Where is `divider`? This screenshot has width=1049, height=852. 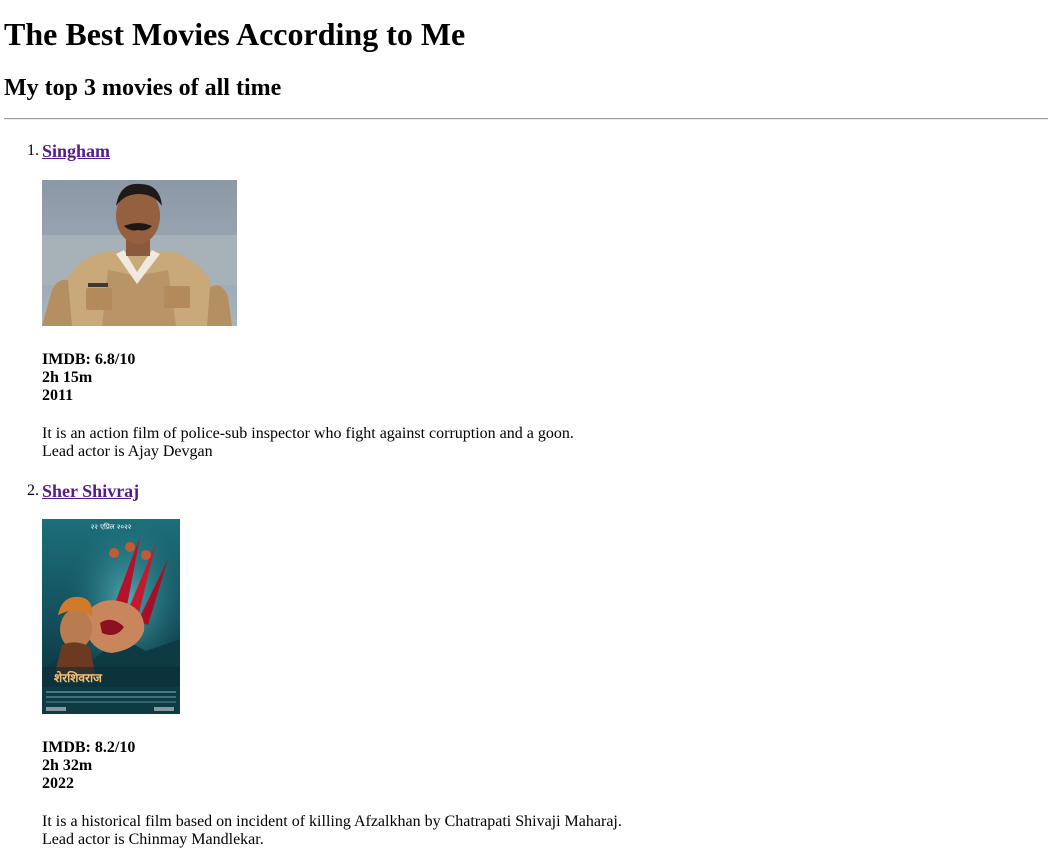
divider is located at coordinates (526, 119).